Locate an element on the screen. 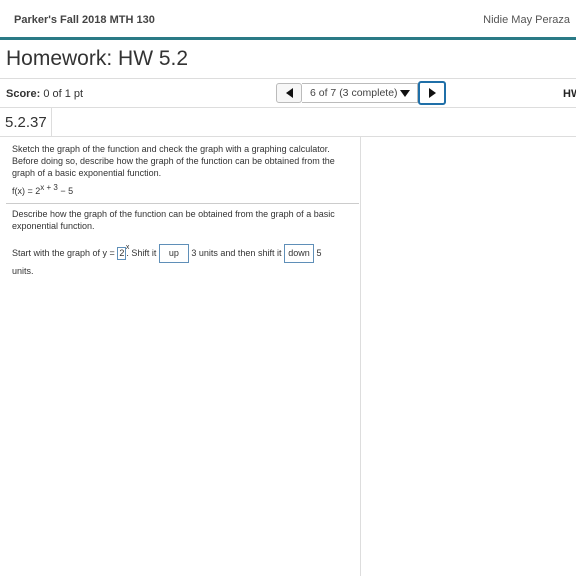 This screenshot has height=576, width=576. next-question-button is located at coordinates (432, 93).